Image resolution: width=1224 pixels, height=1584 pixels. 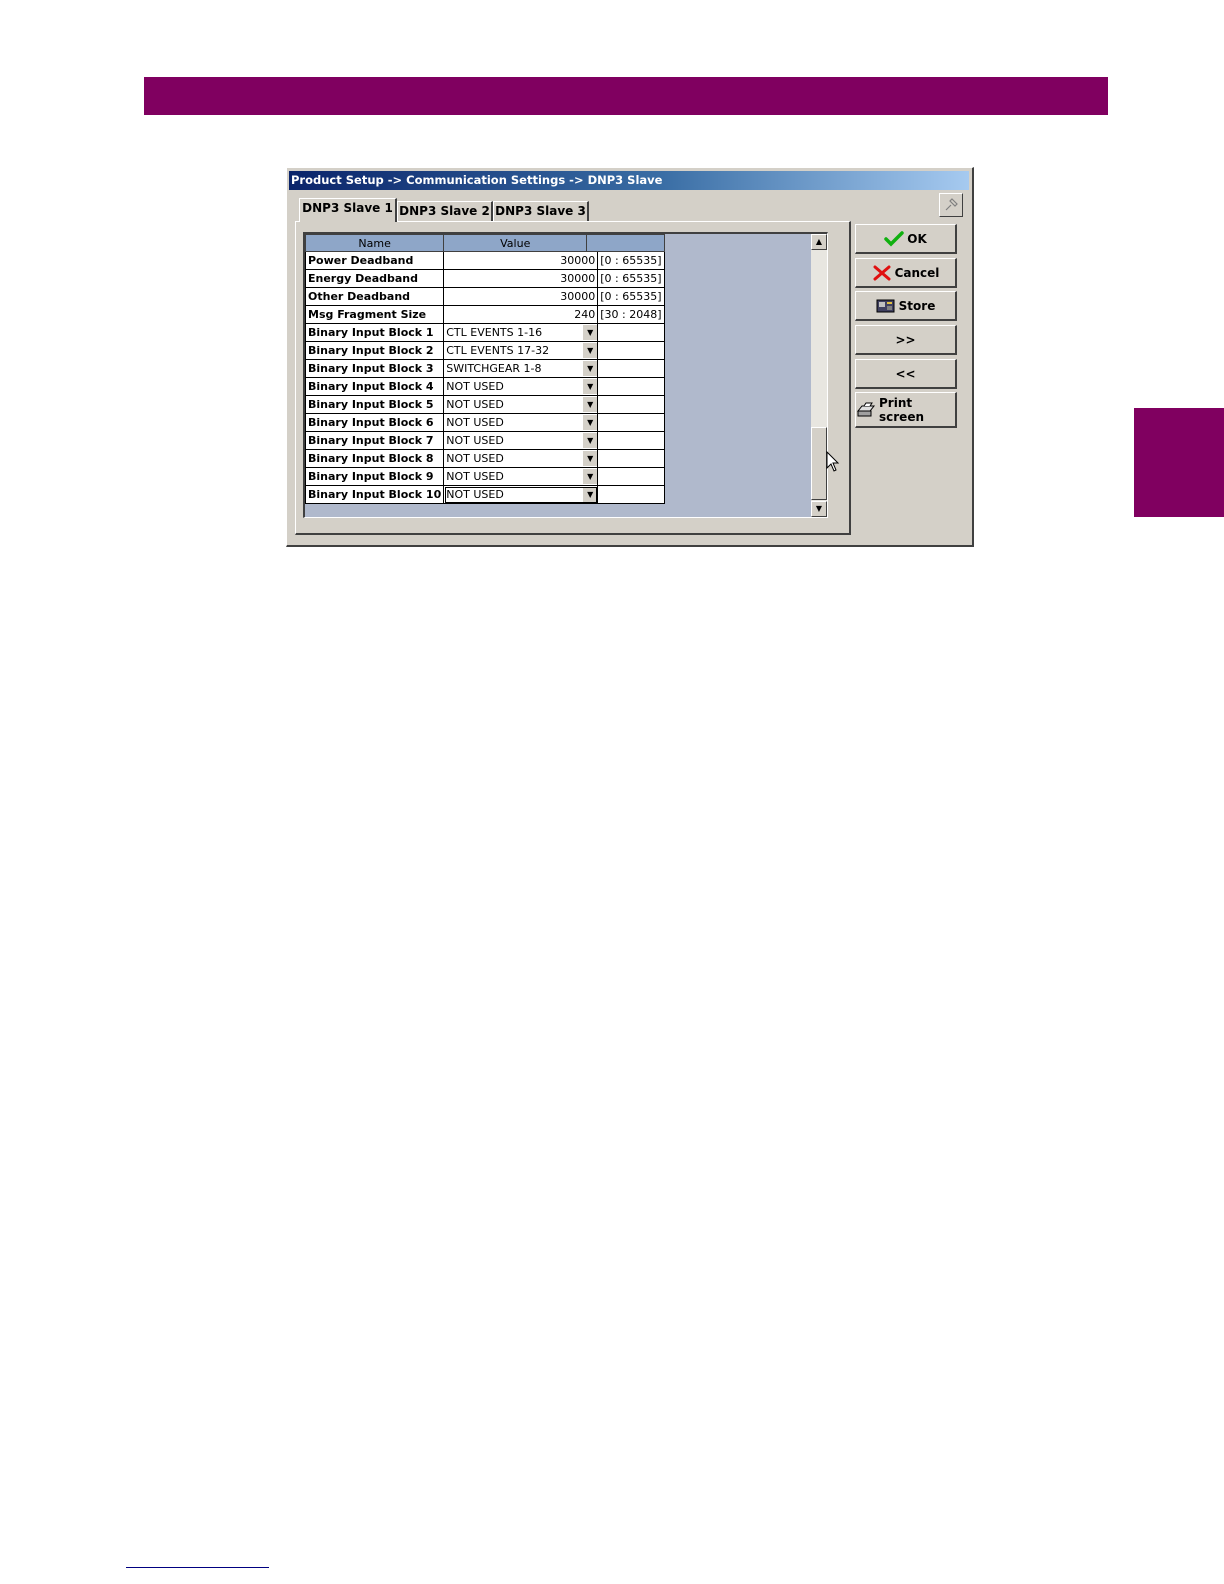 I want to click on row-value-dropdown: CTL EVENTS 1-16 ▼, so click(x=521, y=332).